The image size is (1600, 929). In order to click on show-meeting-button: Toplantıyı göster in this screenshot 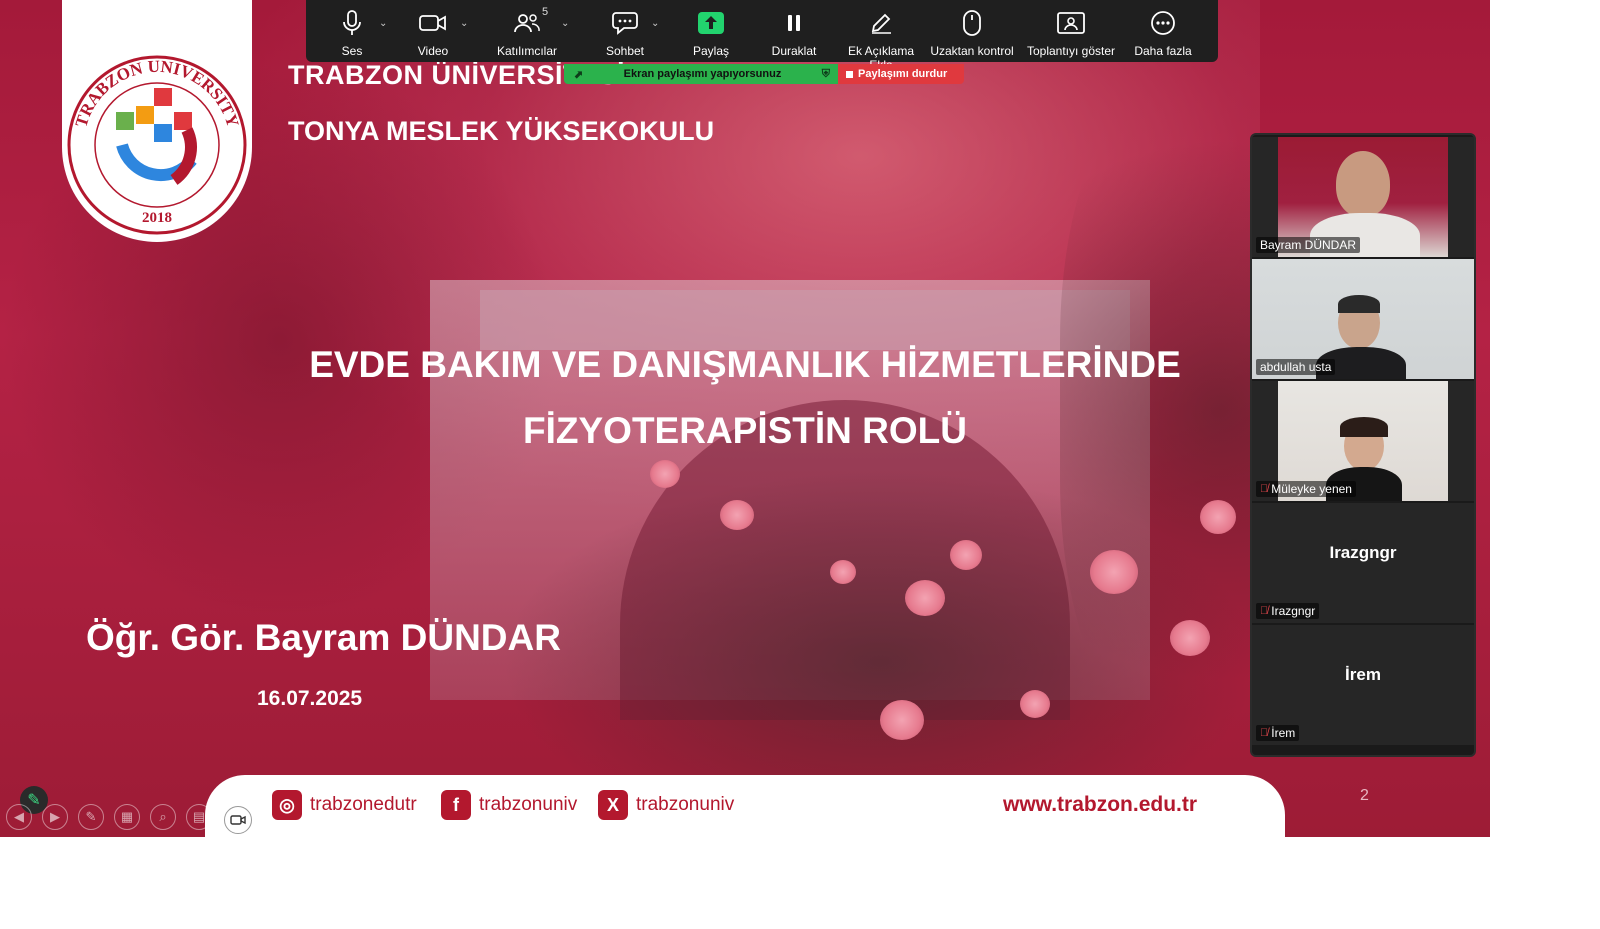, I will do `click(1071, 33)`.